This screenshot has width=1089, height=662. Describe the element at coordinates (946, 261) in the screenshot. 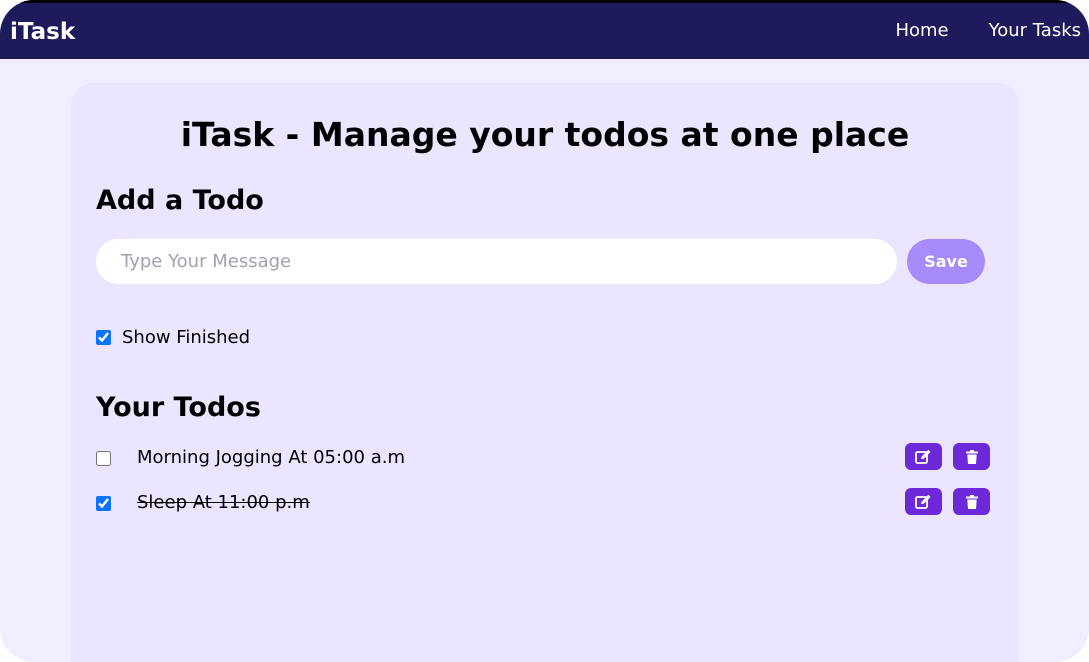

I see `save-button: Save` at that location.